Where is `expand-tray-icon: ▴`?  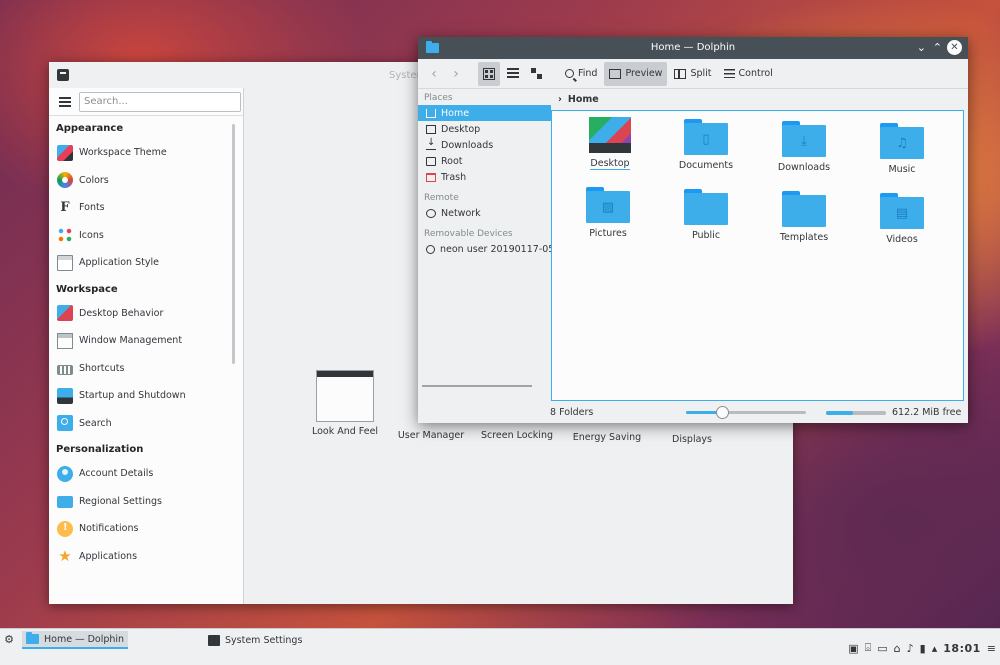 expand-tray-icon: ▴ is located at coordinates (935, 648).